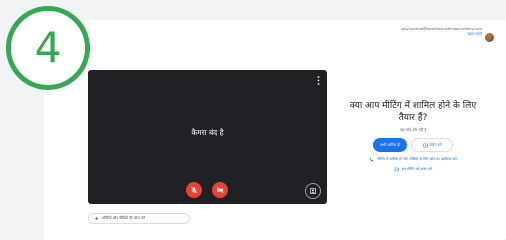 The width and height of the screenshot is (506, 240). I want to click on visual-effects-button, so click(313, 191).